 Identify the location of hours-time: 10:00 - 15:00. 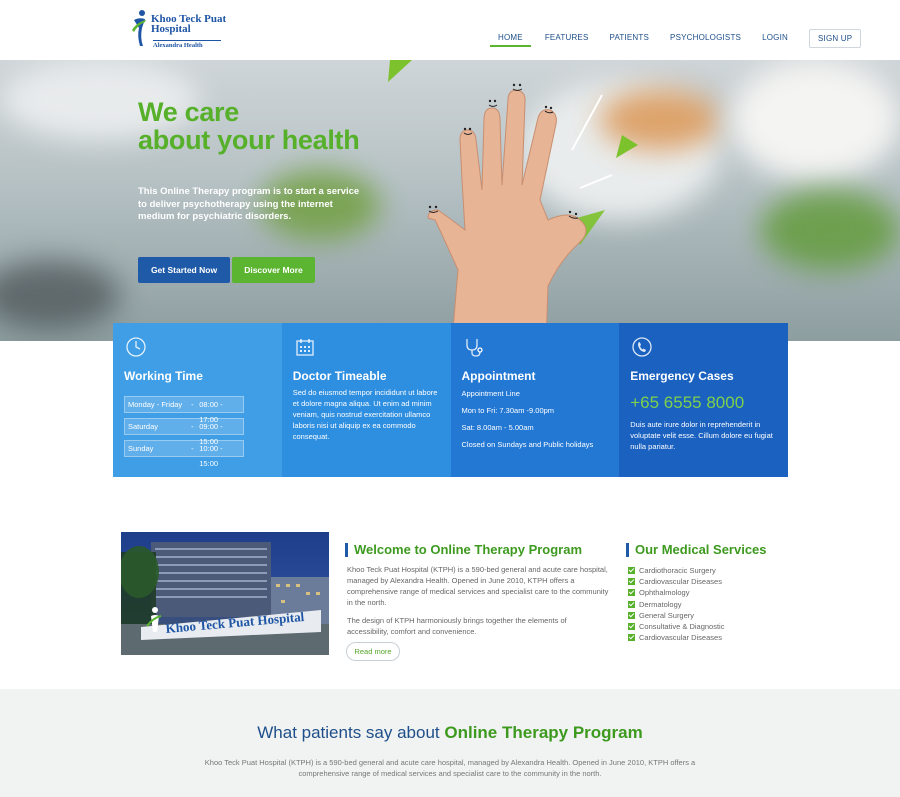
(211, 456).